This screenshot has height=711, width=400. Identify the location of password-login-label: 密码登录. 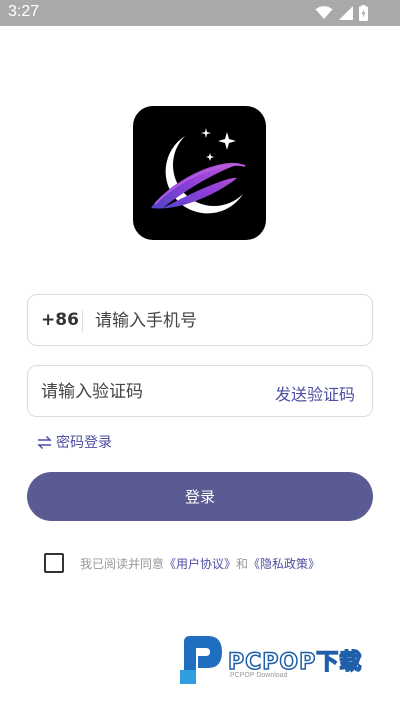
(84, 443).